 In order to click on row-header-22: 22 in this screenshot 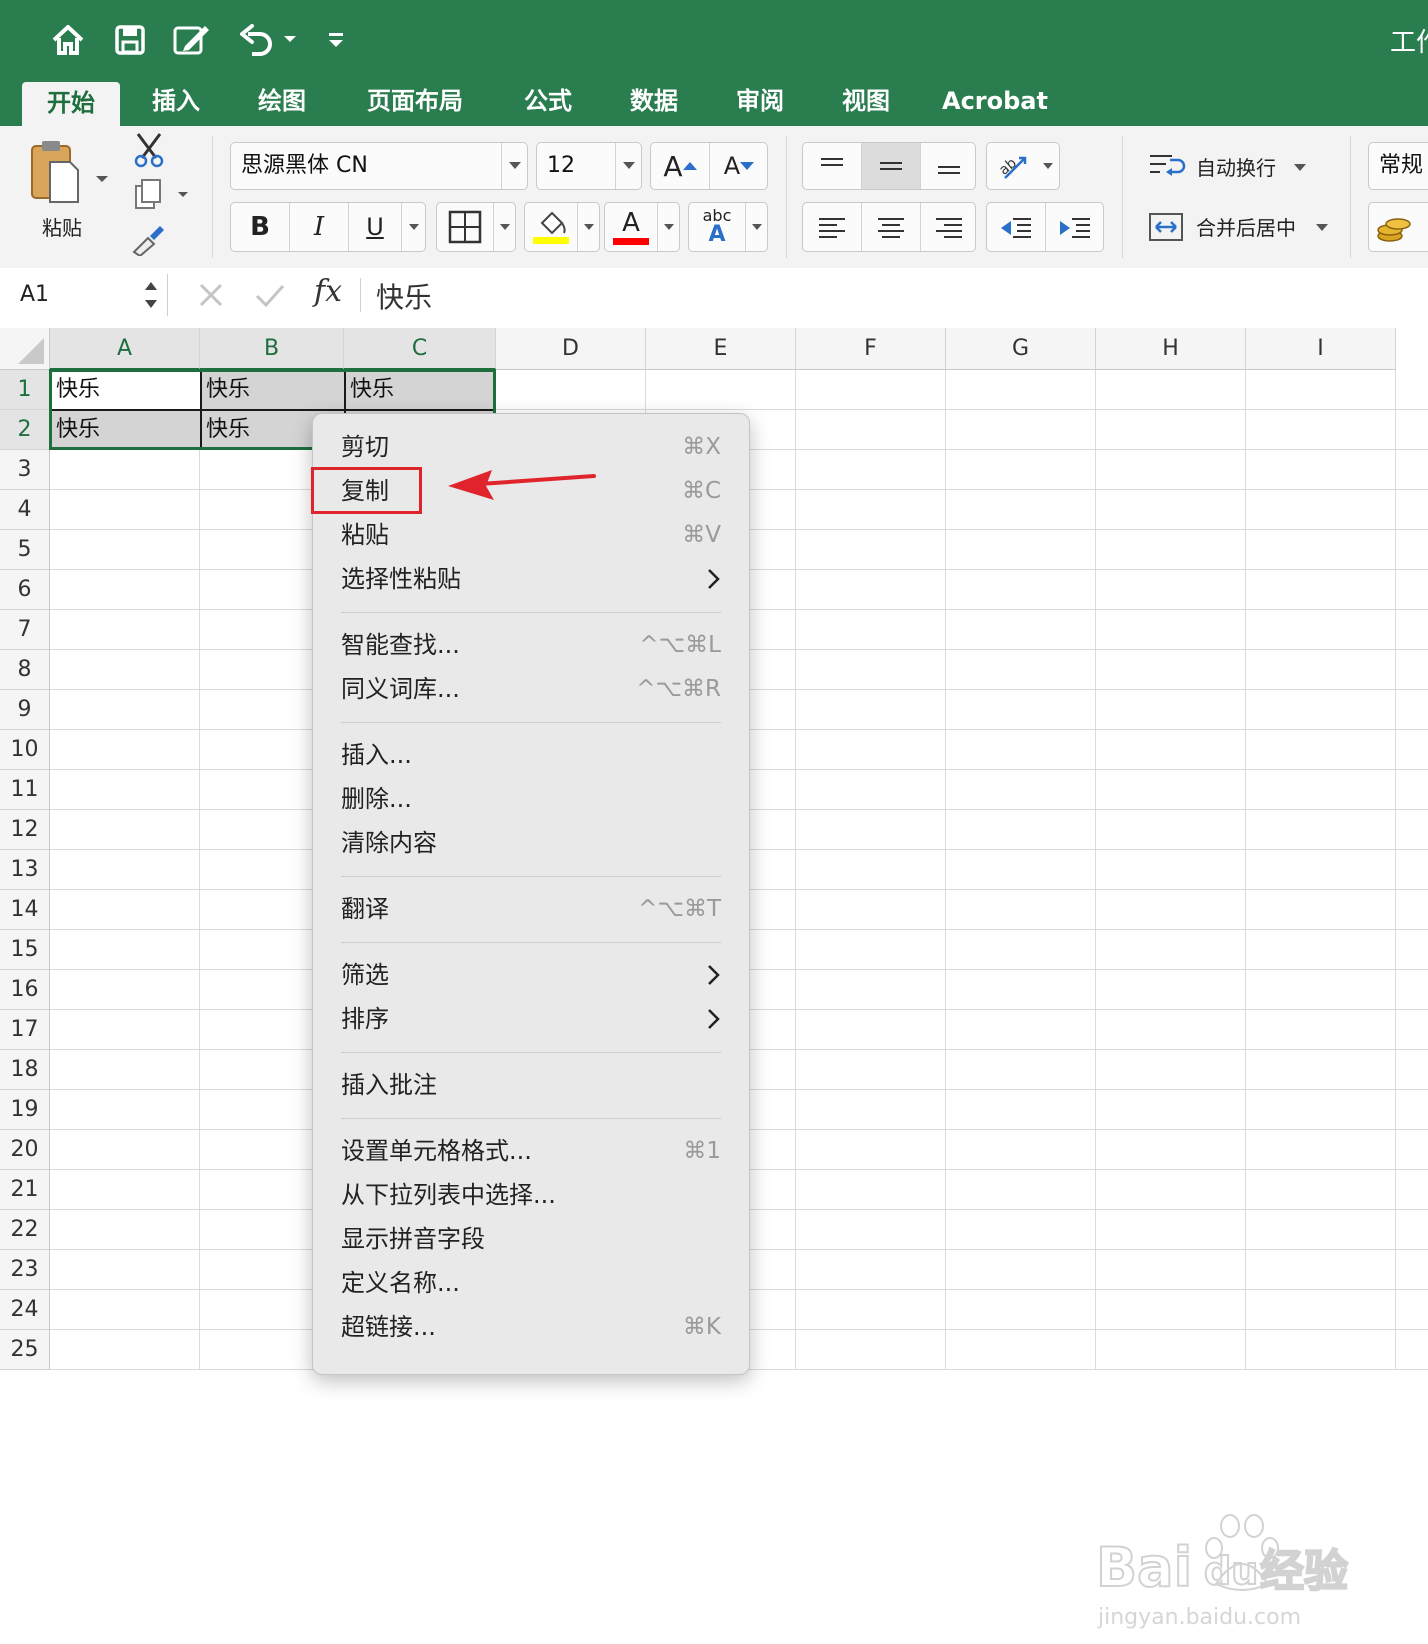, I will do `click(25, 1230)`.